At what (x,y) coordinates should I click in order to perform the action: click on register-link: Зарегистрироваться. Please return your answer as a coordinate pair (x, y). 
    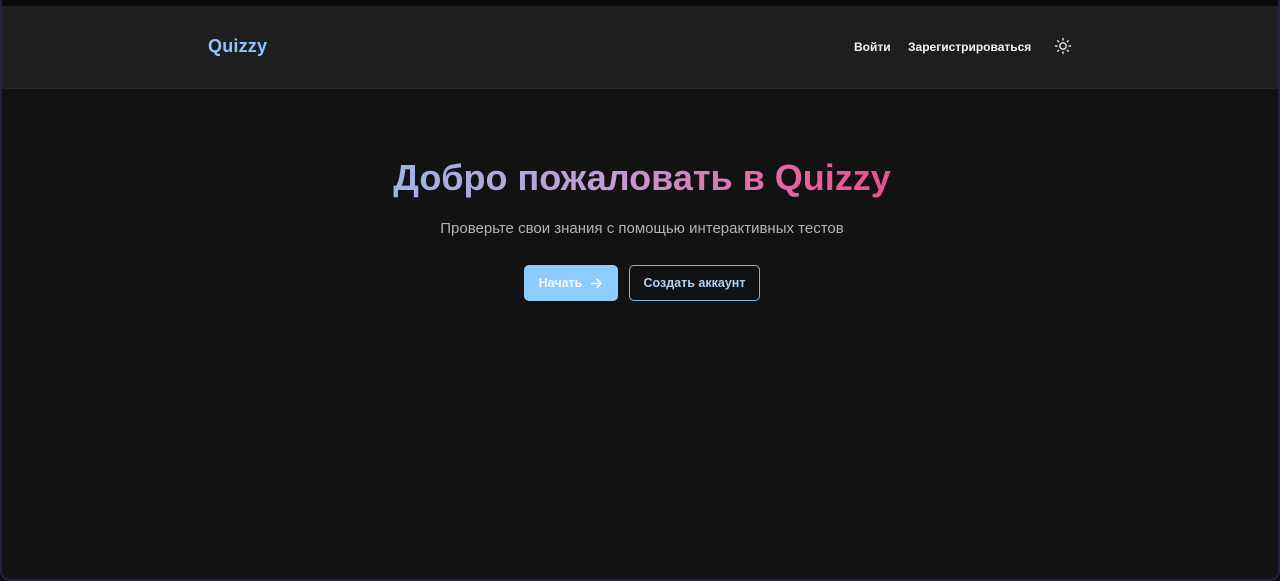
    Looking at the image, I should click on (969, 47).